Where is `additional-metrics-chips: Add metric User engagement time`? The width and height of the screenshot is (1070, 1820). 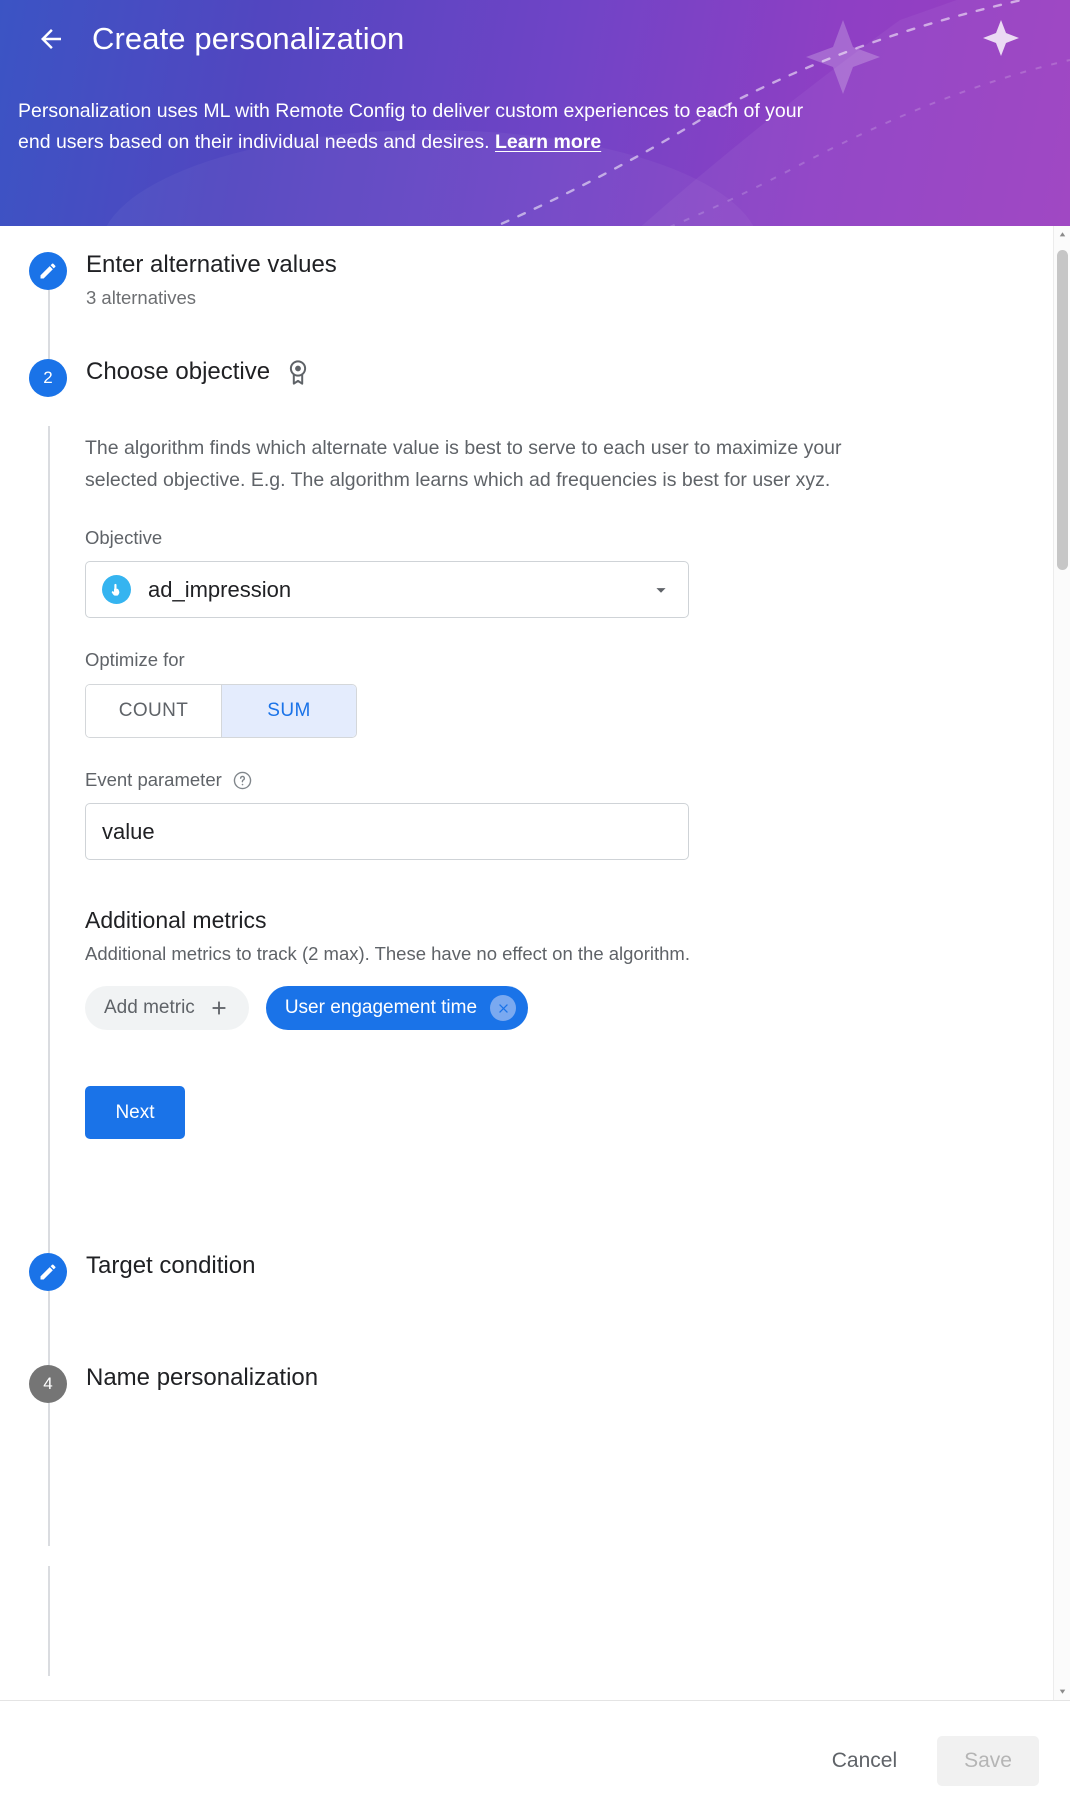 additional-metrics-chips: Add metric User engagement time is located at coordinates (569, 1008).